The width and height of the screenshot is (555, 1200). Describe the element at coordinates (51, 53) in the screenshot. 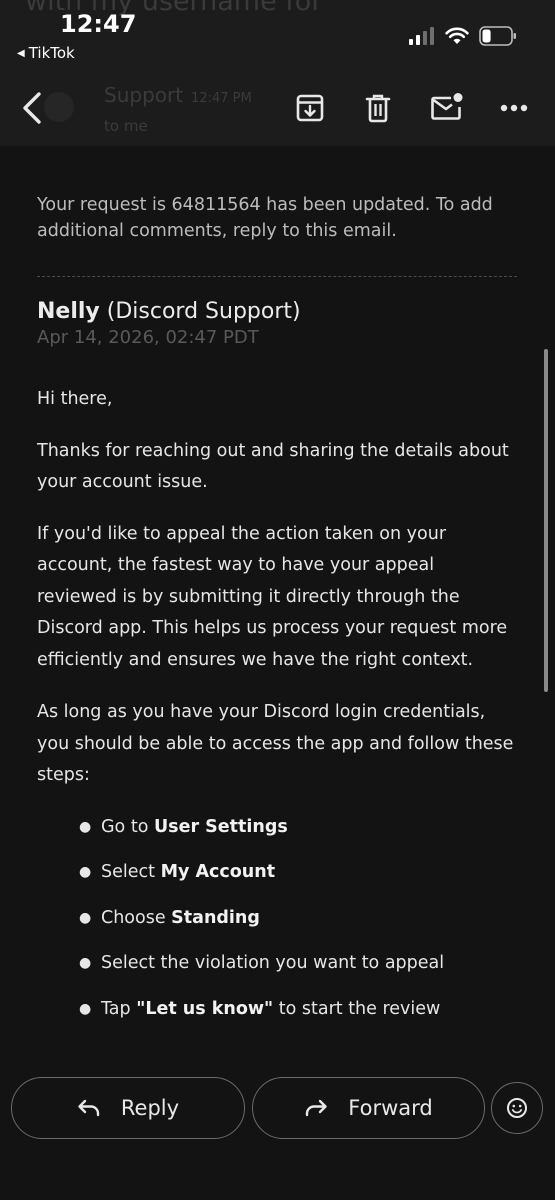

I see `back-app-label: TikTok` at that location.